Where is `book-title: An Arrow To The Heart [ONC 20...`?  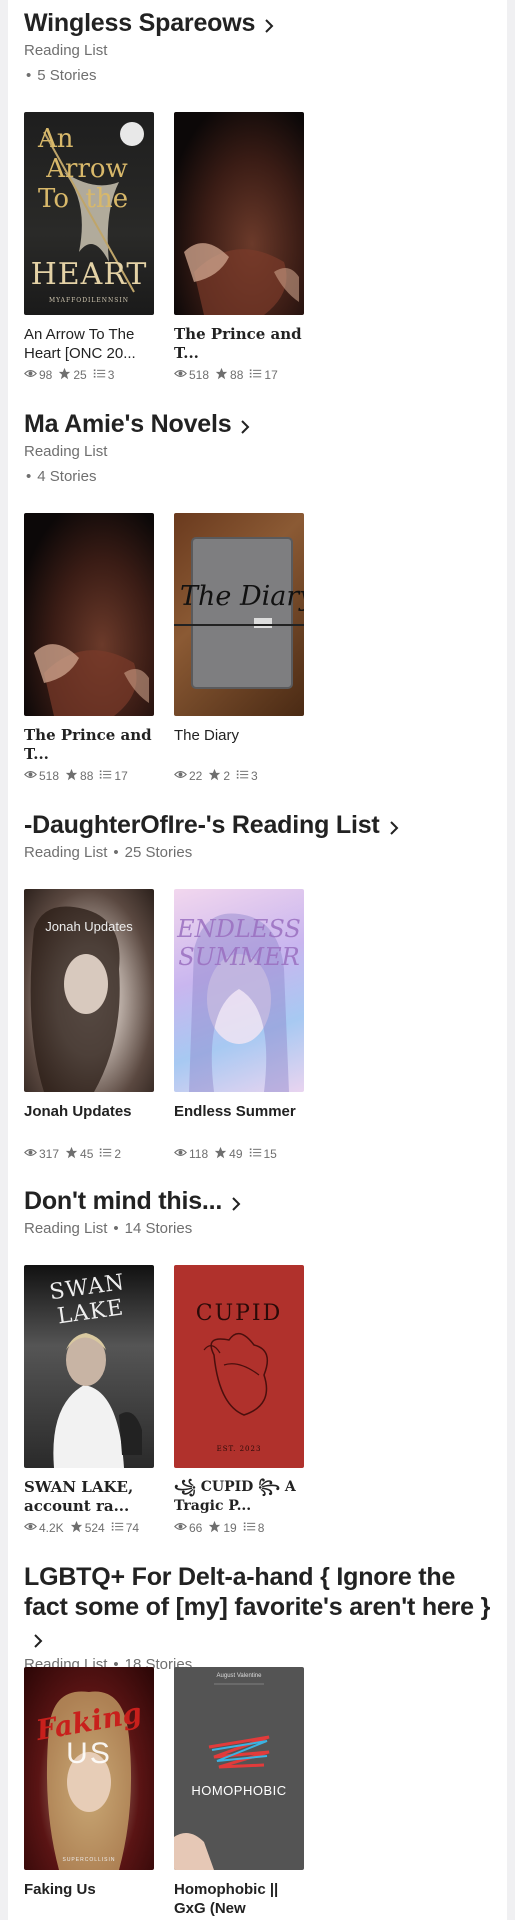
book-title: An Arrow To The Heart [ONC 20... is located at coordinates (89, 344).